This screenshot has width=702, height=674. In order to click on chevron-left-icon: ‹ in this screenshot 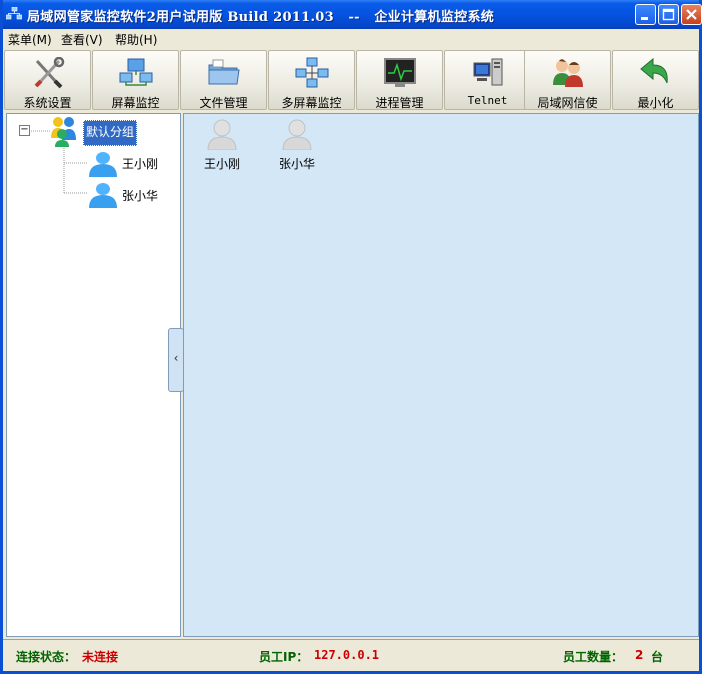, I will do `click(176, 358)`.